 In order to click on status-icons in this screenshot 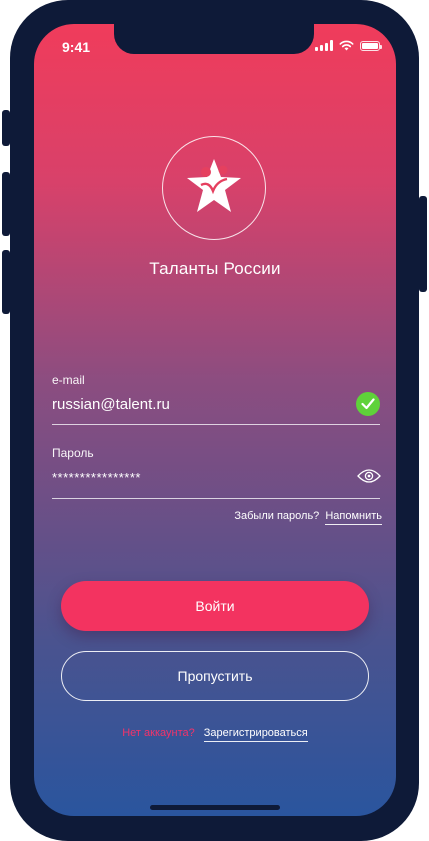, I will do `click(348, 45)`.